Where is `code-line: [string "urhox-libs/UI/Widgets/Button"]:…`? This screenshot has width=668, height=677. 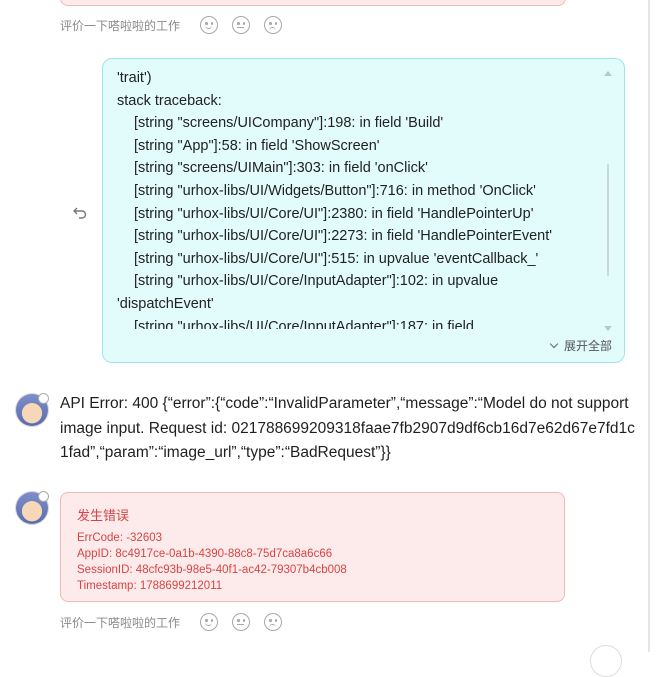
code-line: [string "urhox-libs/UI/Widgets/Button"]:… is located at coordinates (335, 190).